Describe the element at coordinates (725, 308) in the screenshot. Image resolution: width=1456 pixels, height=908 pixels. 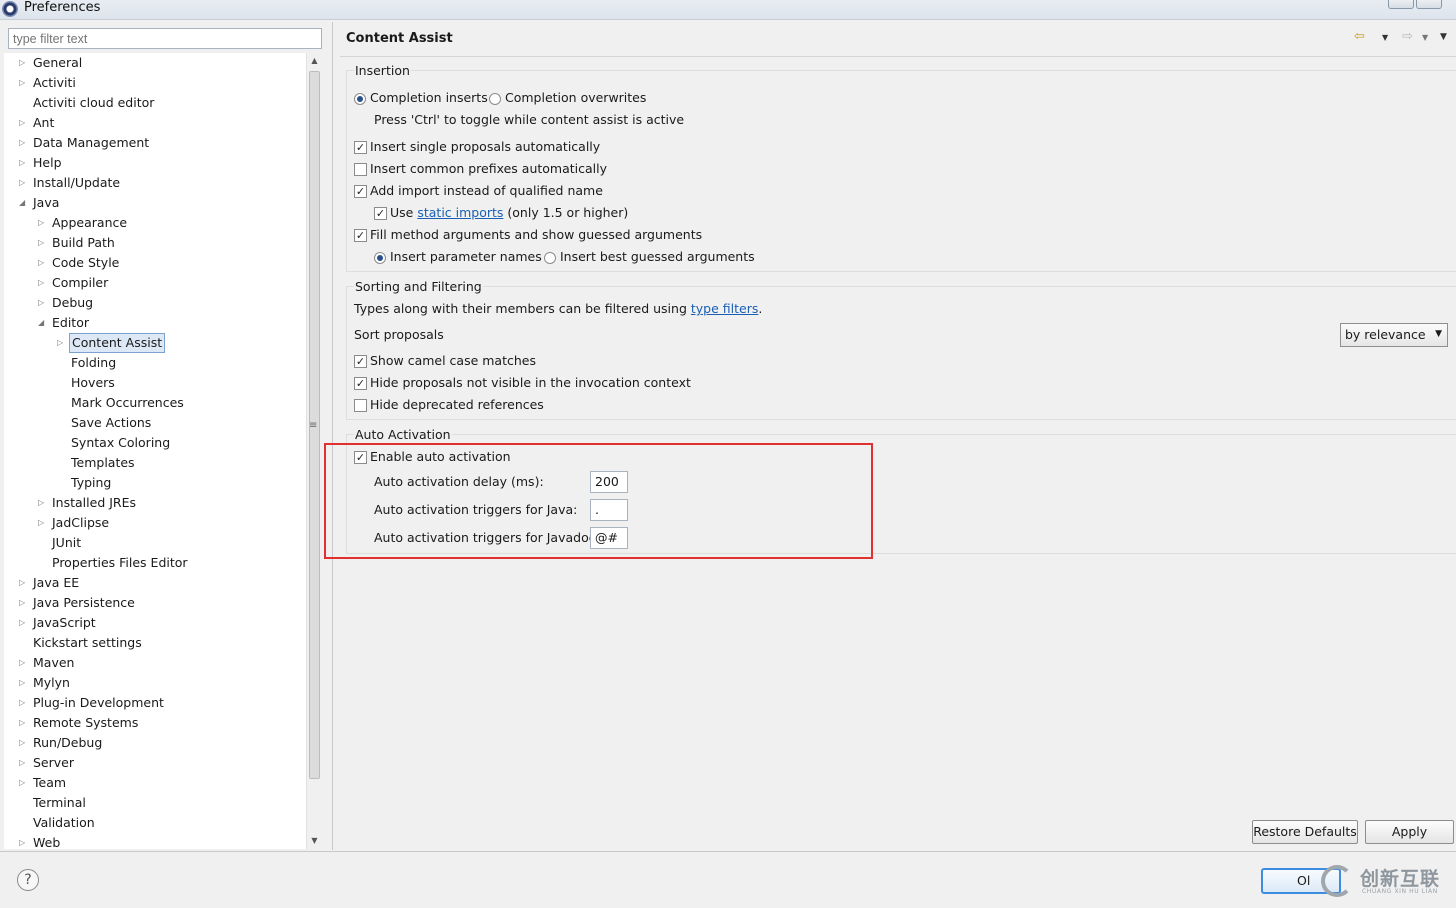
I see `type-filters-link: type filters` at that location.